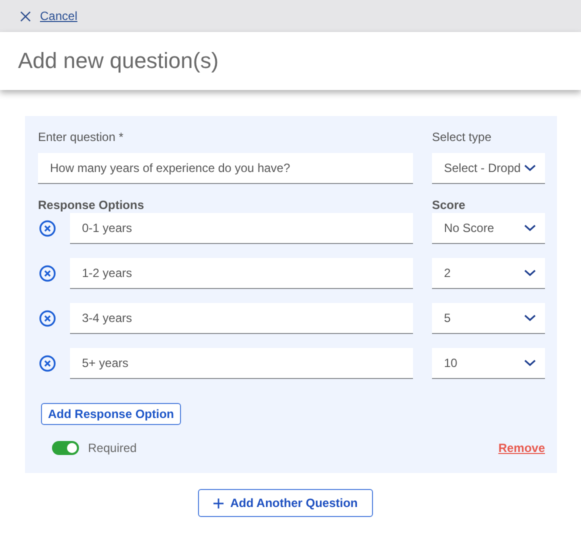 The height and width of the screenshot is (536, 581). I want to click on required-toggle, so click(65, 448).